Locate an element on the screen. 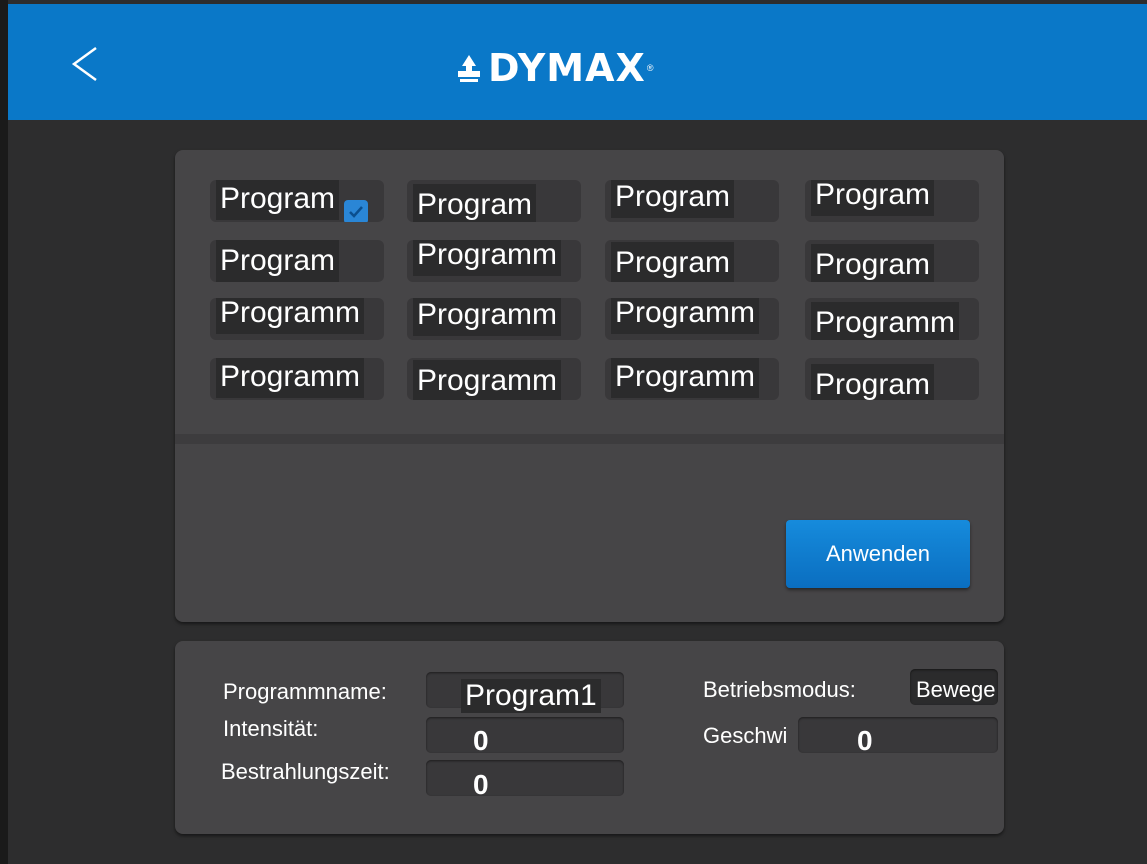 This screenshot has height=864, width=1147. window-edge is located at coordinates (4, 432).